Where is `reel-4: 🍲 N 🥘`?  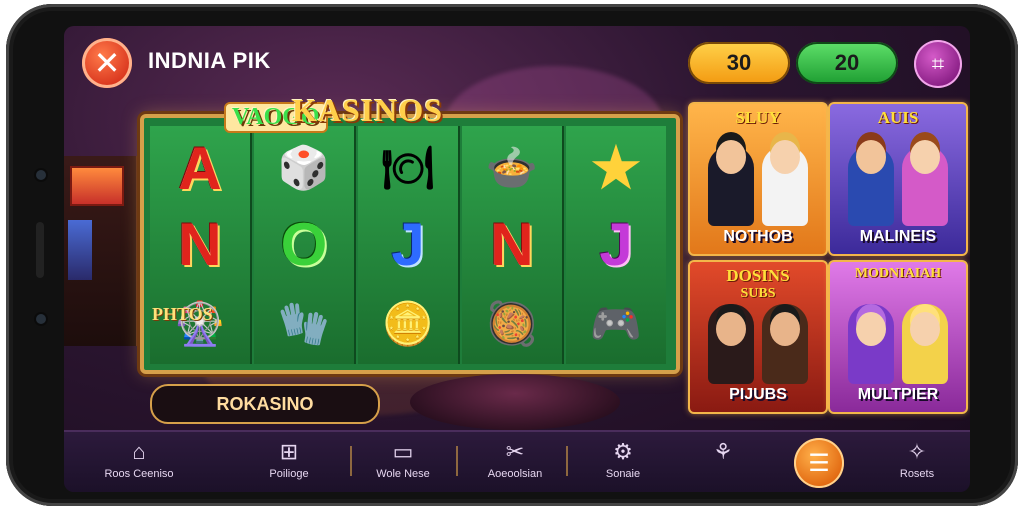 reel-4: 🍲 N 🥘 is located at coordinates (513, 245).